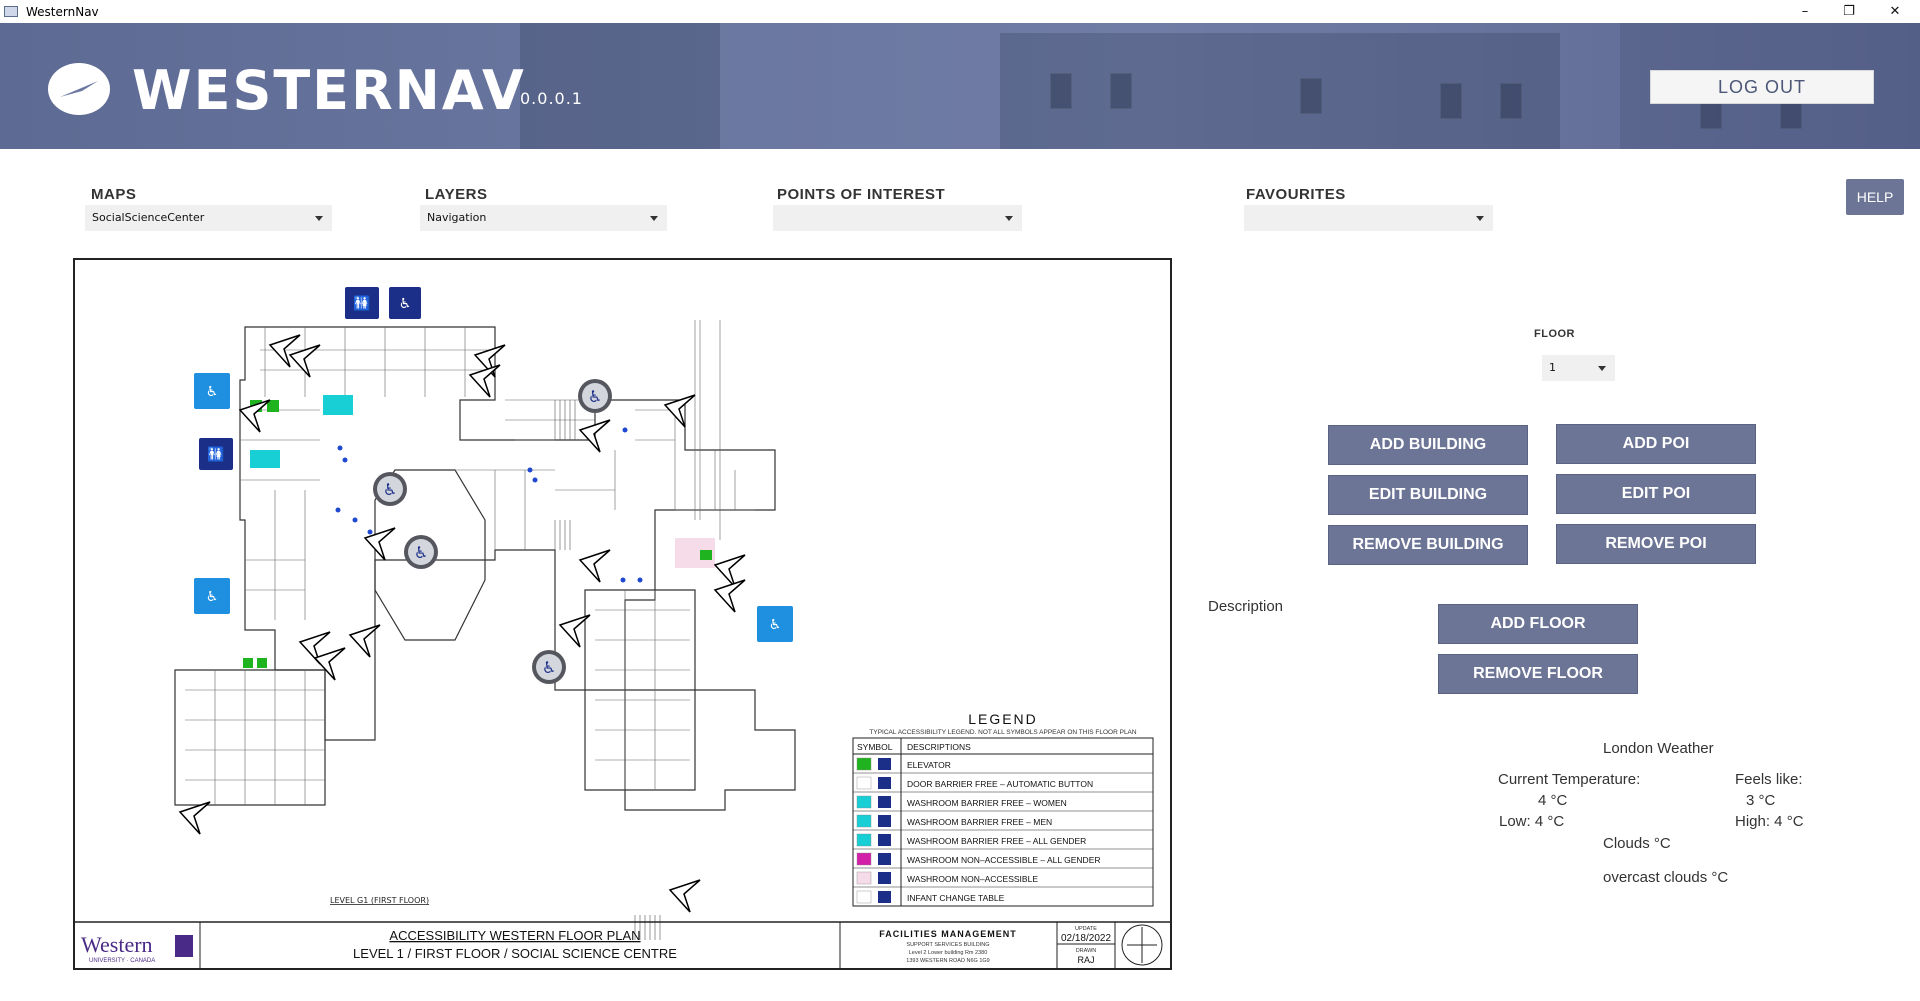  I want to click on window-titlebar: WesternNav – ❐ ✕, so click(960, 11).